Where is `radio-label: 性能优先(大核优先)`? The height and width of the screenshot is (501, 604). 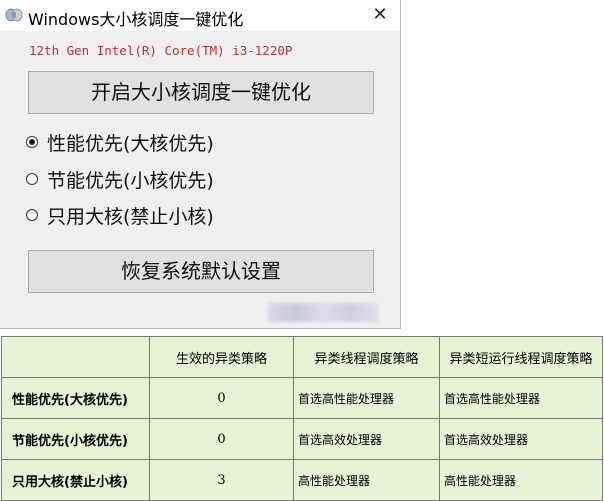 radio-label: 性能优先(大核优先) is located at coordinates (130, 143).